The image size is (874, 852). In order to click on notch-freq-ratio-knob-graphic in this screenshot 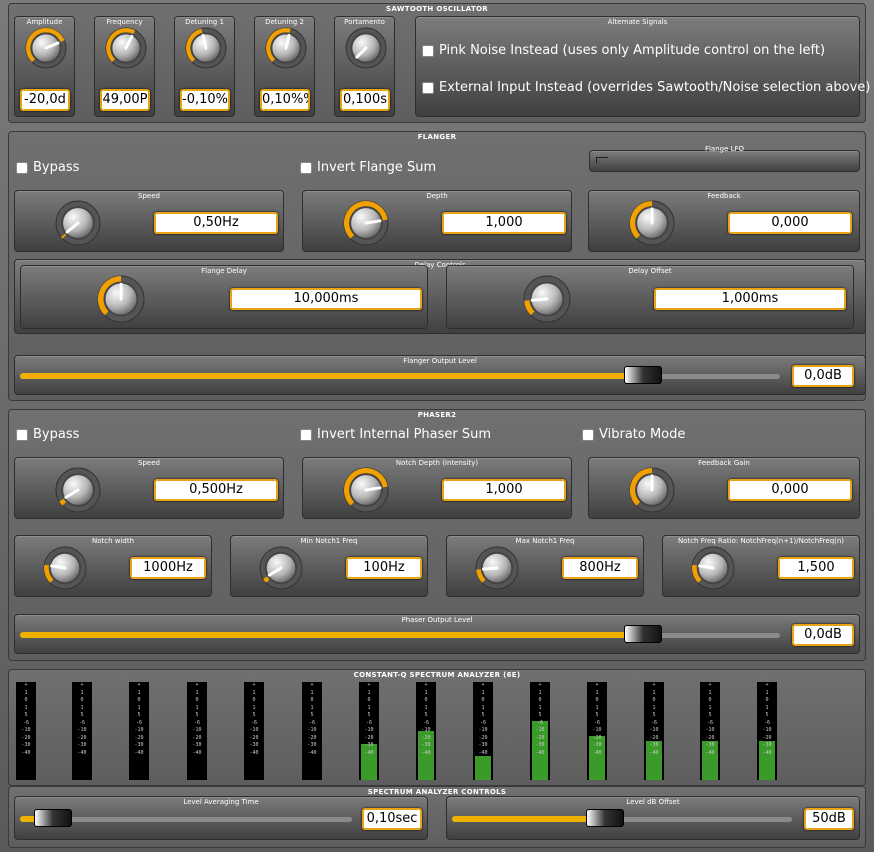, I will do `click(713, 568)`.